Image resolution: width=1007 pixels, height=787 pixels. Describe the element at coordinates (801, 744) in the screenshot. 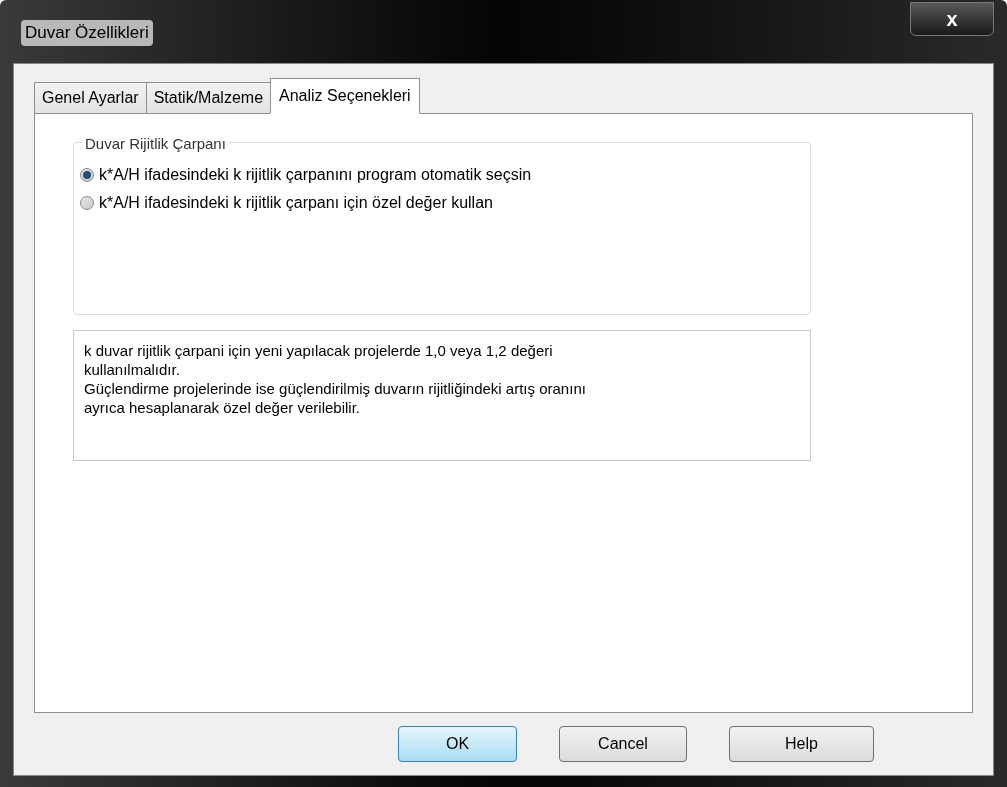

I see `dialog-button: Help` at that location.